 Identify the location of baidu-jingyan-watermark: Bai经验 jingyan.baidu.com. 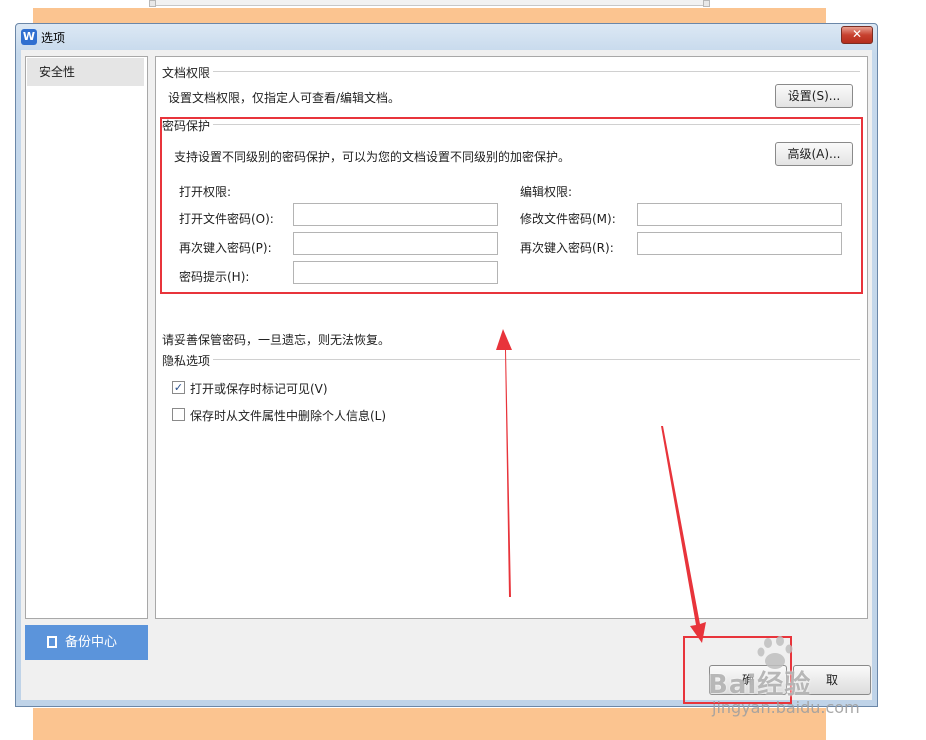
(793, 678).